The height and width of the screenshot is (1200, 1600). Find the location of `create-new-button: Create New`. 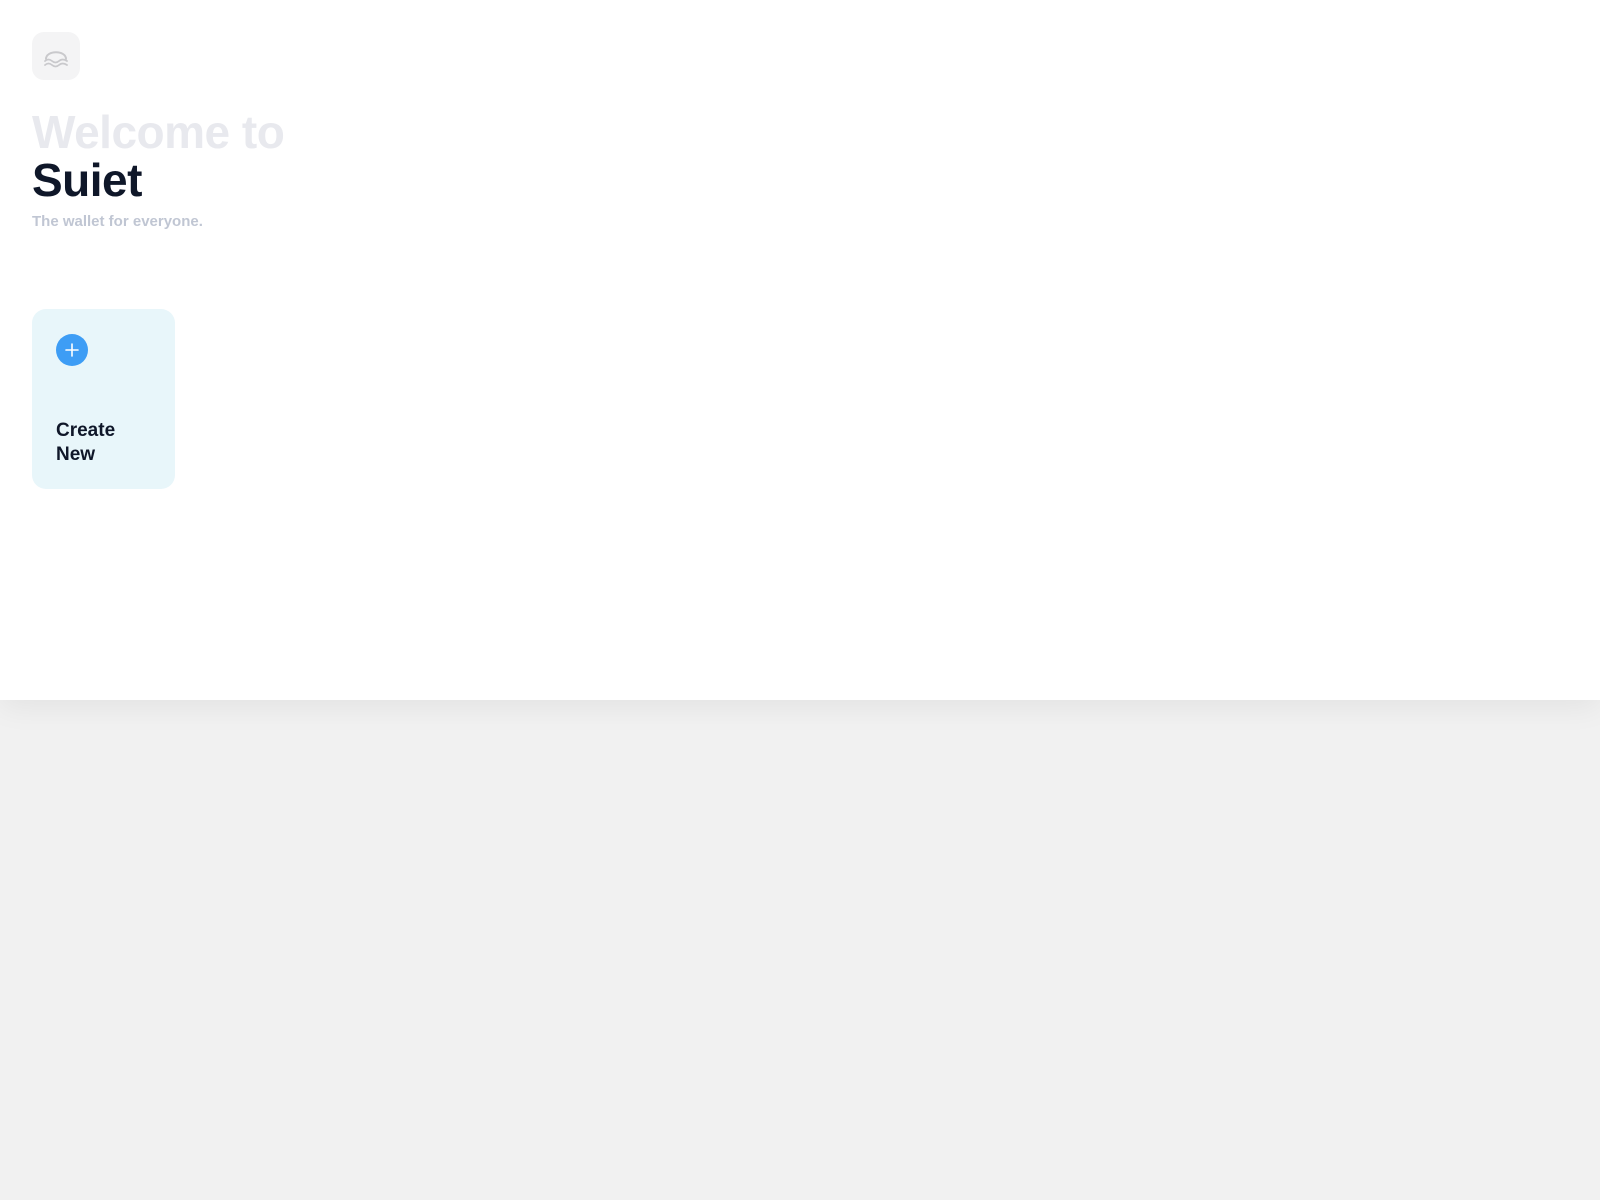

create-new-button: Create New is located at coordinates (103, 399).